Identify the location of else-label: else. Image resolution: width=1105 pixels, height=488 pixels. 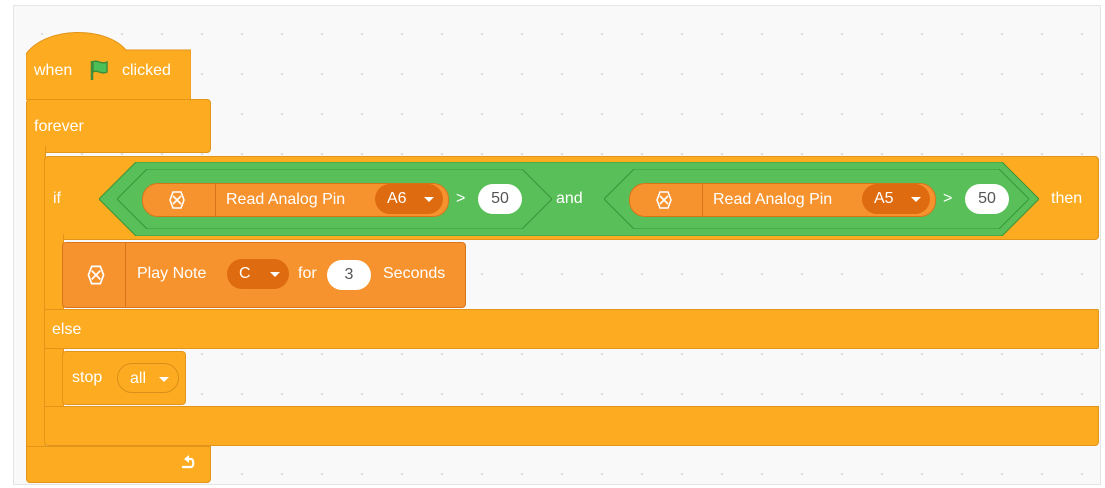
(67, 329).